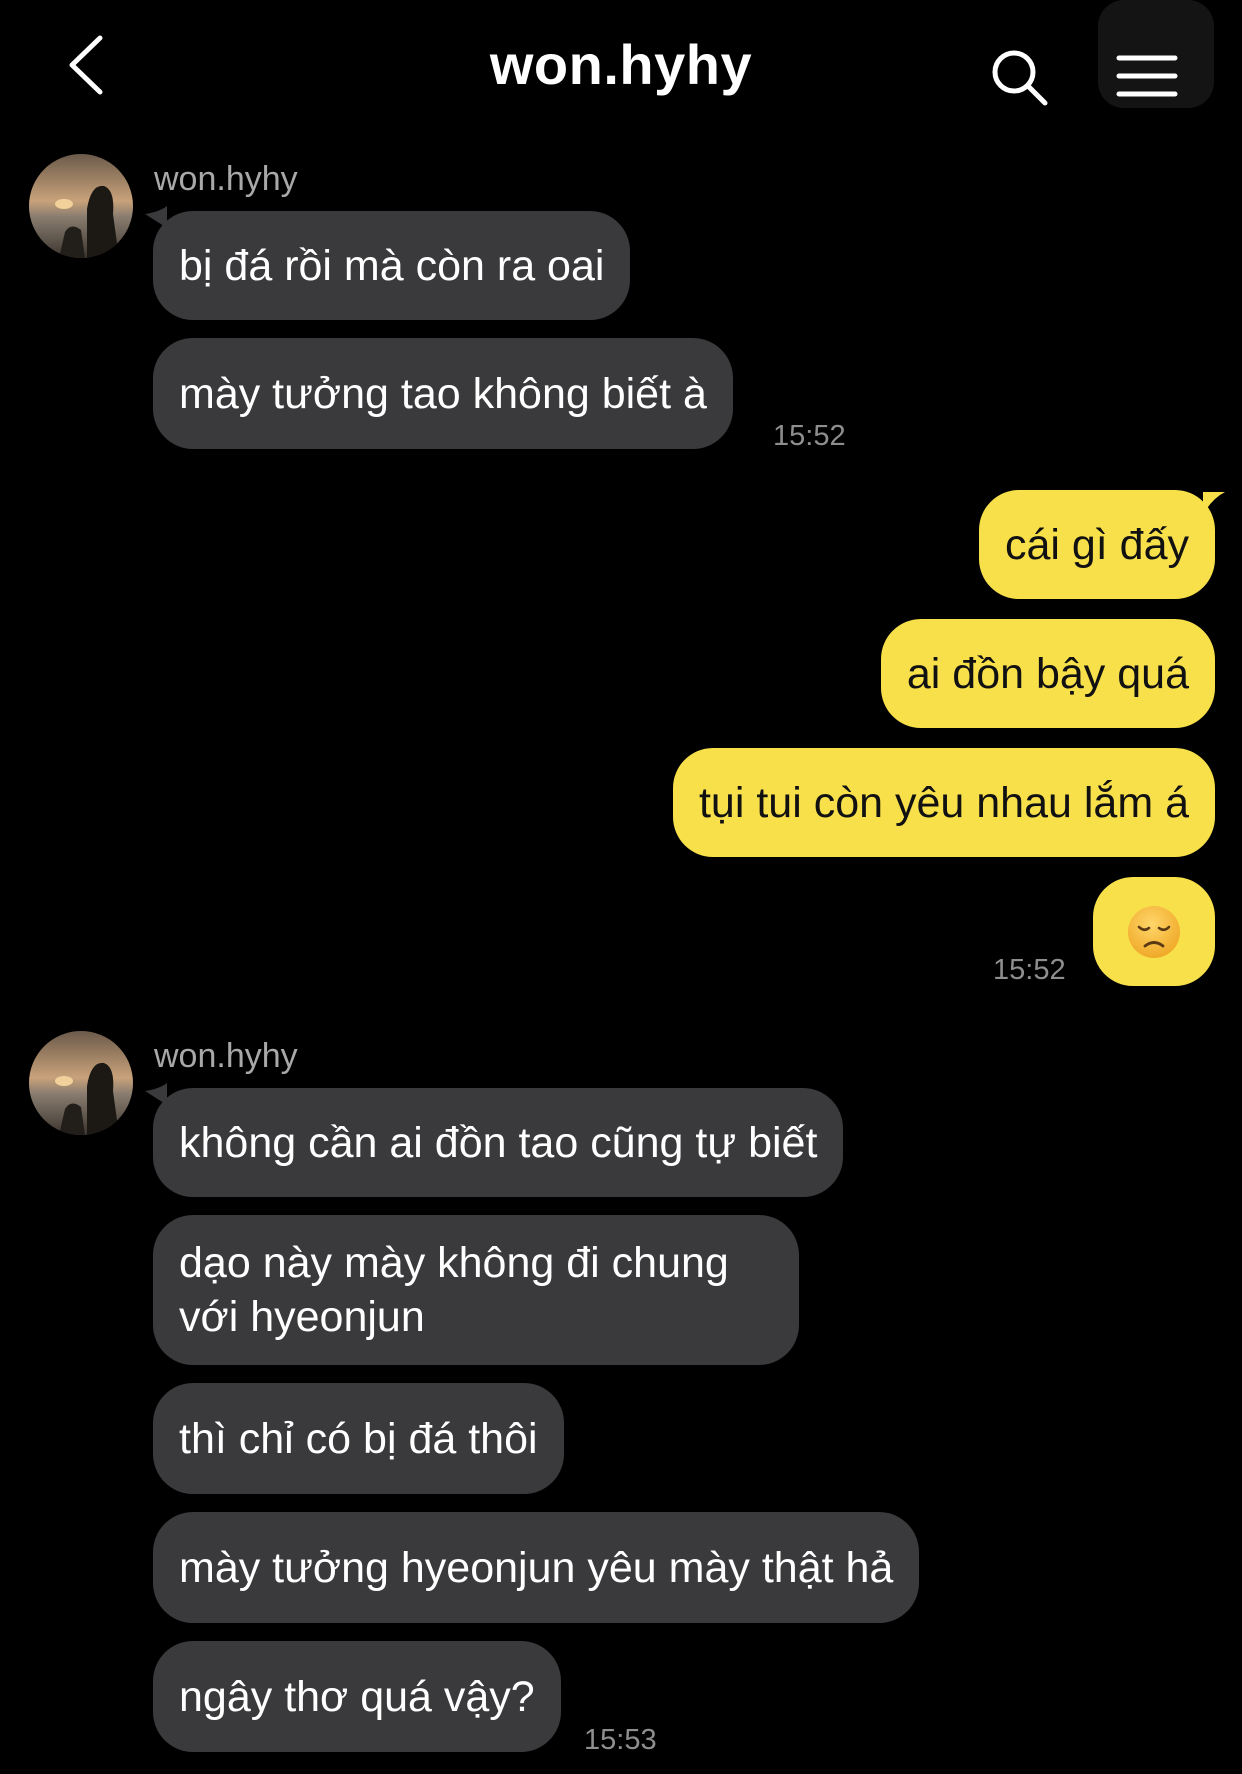 Image resolution: width=1242 pixels, height=1774 pixels. What do you see at coordinates (358, 1438) in the screenshot?
I see `incoming-message-bubble: thì chỉ có bị đá thôi` at bounding box center [358, 1438].